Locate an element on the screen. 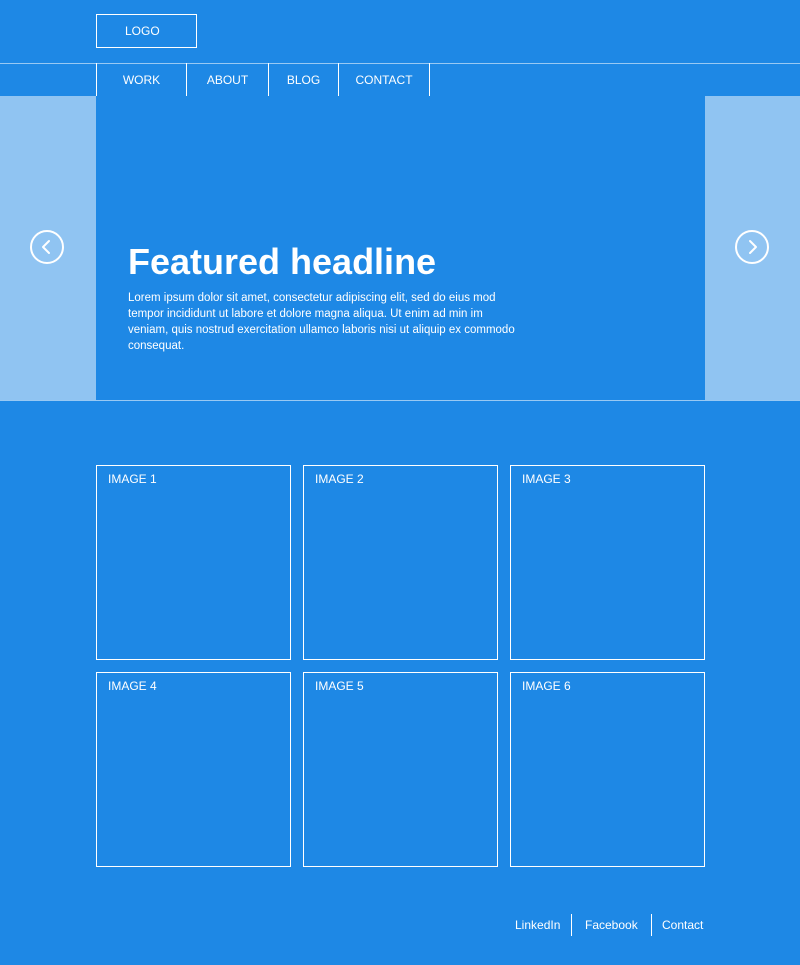 This screenshot has width=800, height=965. nav-item-label: CONTACT is located at coordinates (384, 80).